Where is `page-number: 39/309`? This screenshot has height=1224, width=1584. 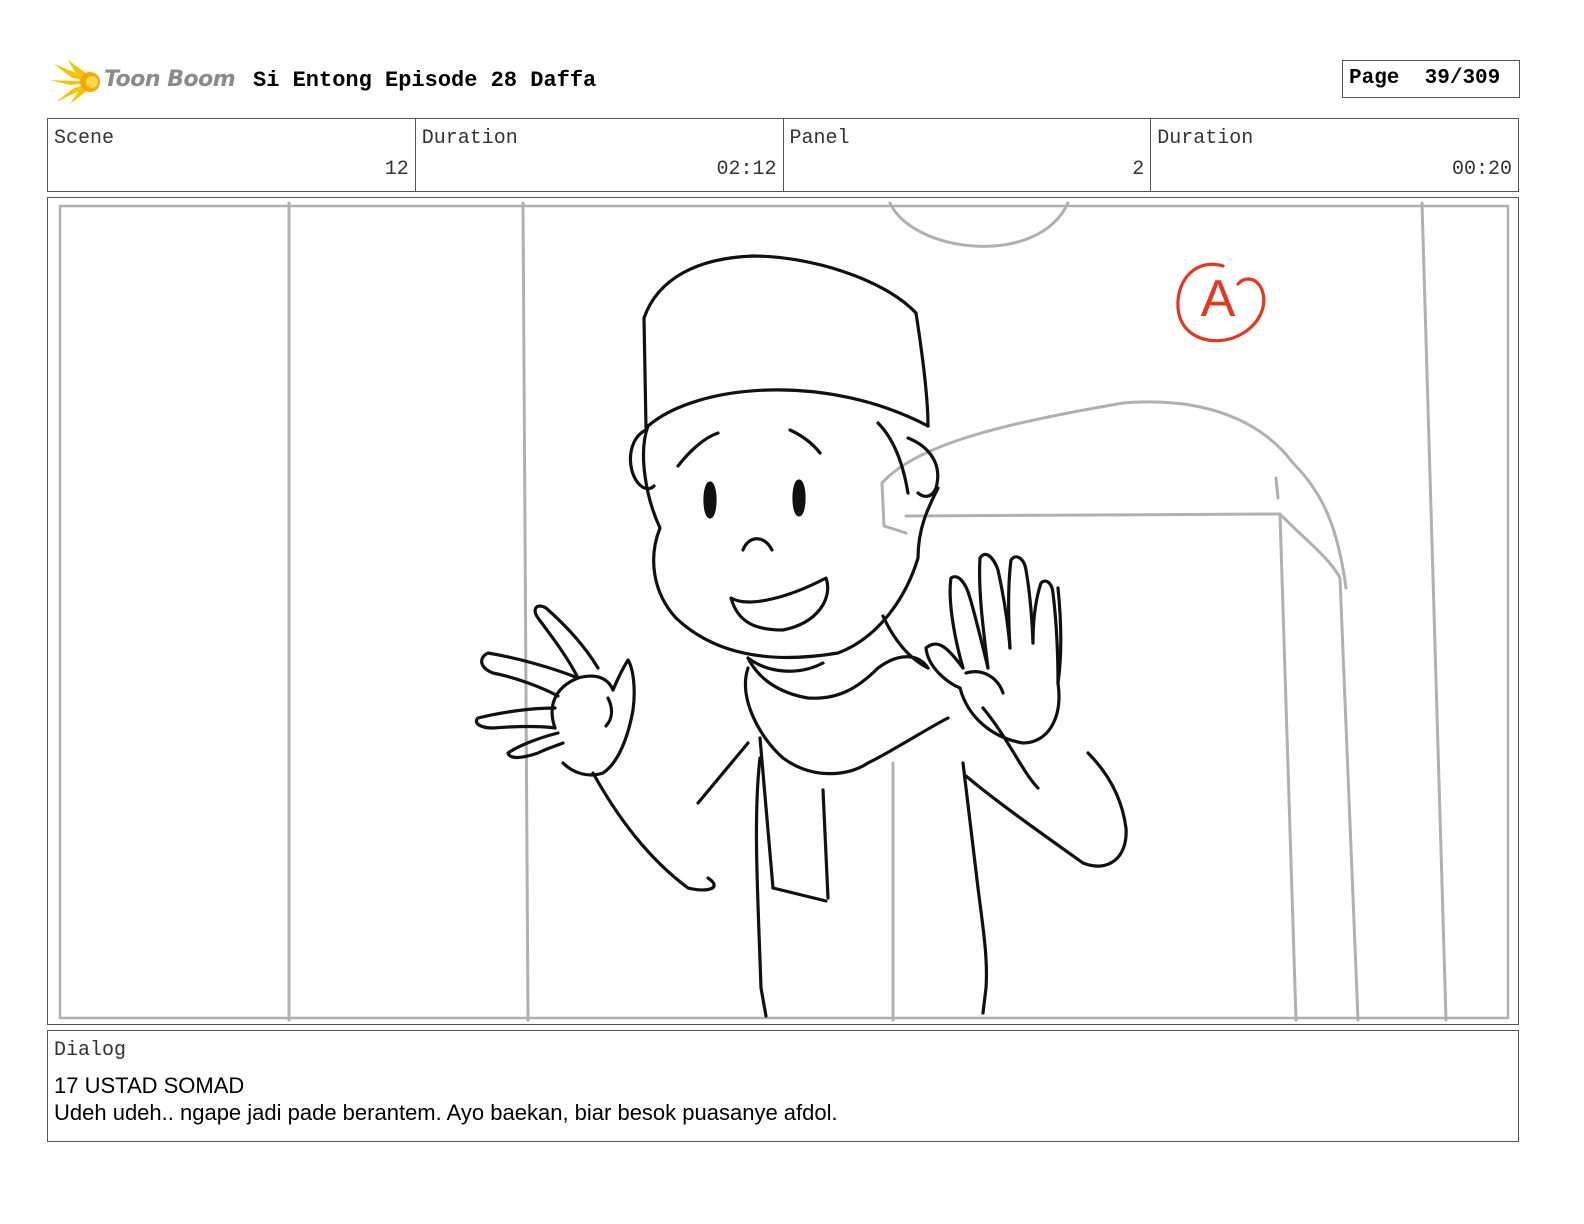
page-number: 39/309 is located at coordinates (1462, 78).